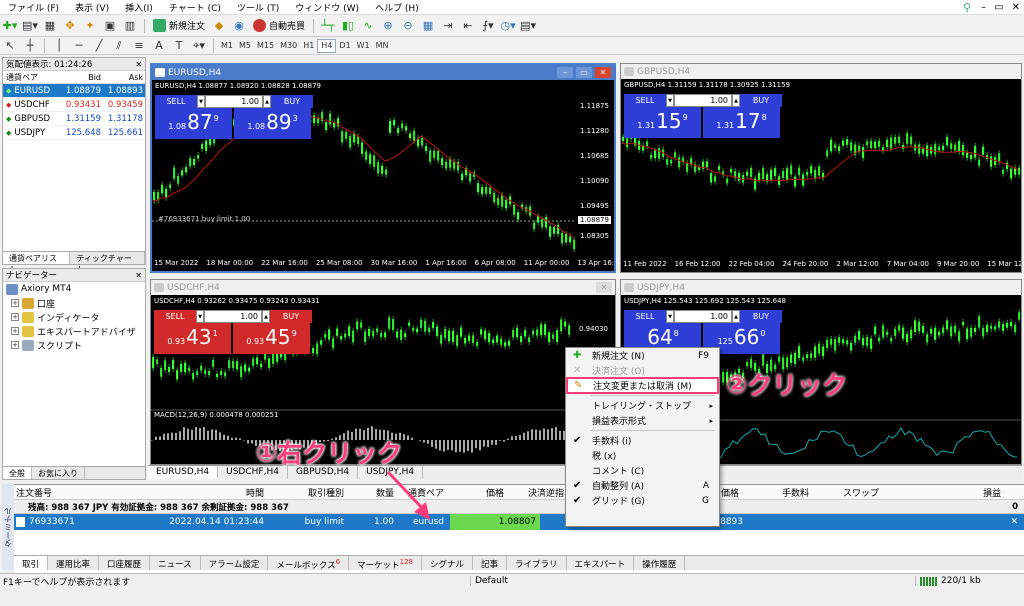  What do you see at coordinates (195, 7) in the screenshot?
I see `menu-chart: チャート (C)` at bounding box center [195, 7].